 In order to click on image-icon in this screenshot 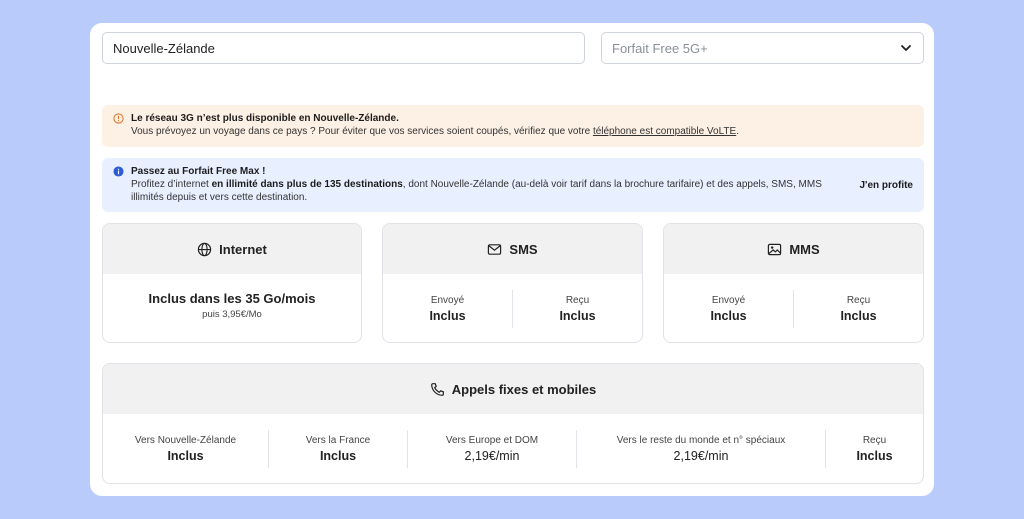, I will do `click(775, 249)`.